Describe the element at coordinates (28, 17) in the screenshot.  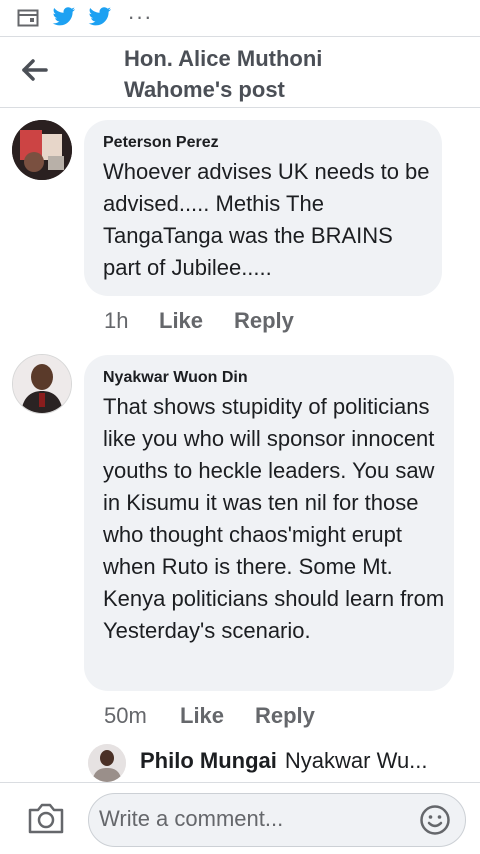
I see `calendar-icon` at that location.